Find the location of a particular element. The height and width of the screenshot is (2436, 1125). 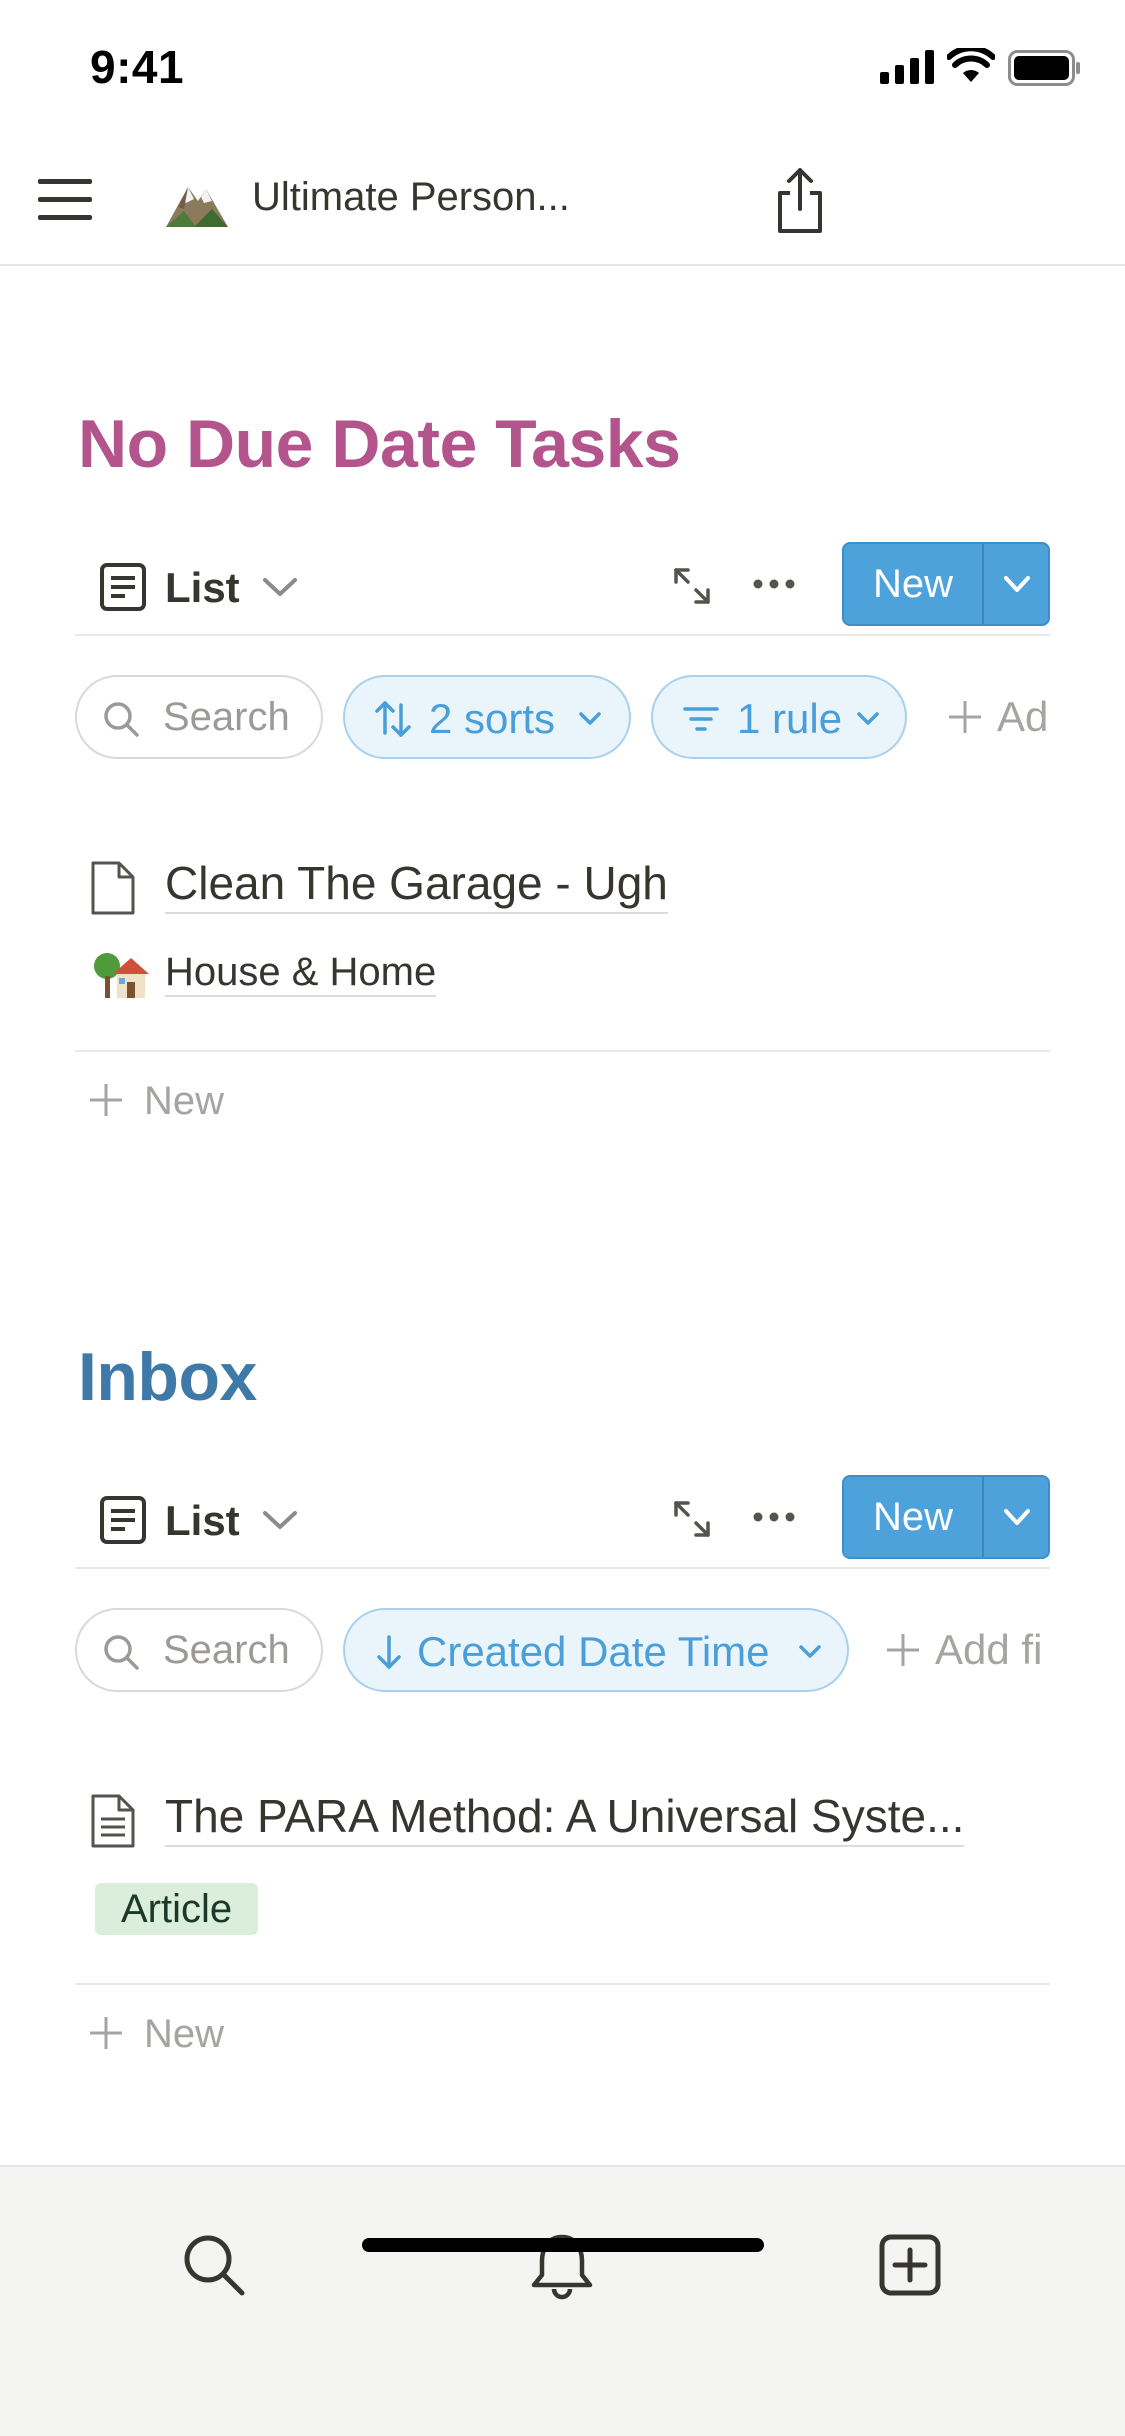

sort-icon is located at coordinates (393, 719).